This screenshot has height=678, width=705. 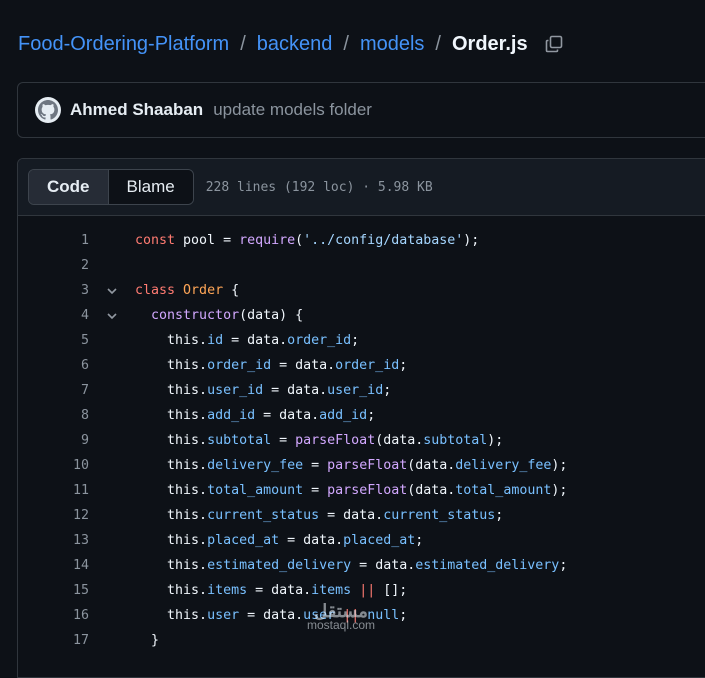 What do you see at coordinates (155, 240) in the screenshot?
I see `code-token: const` at bounding box center [155, 240].